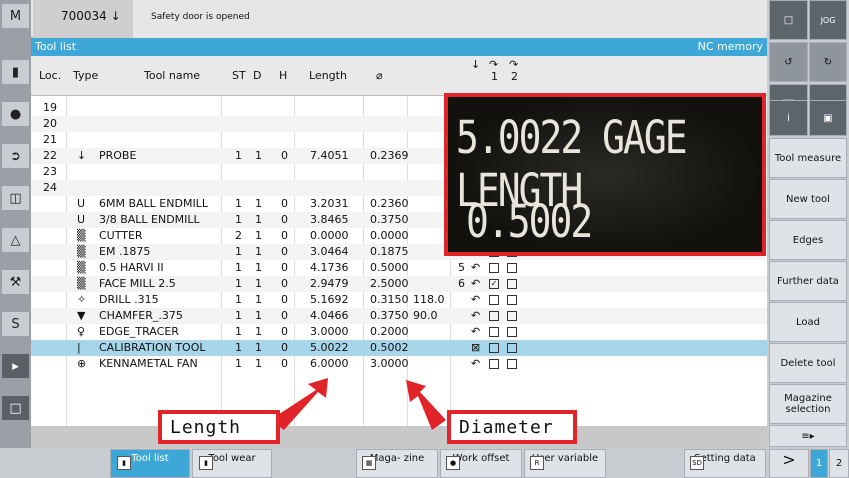 The height and width of the screenshot is (478, 849). Describe the element at coordinates (15, 156) in the screenshot. I see `arrow-right-icon: ➲` at that location.